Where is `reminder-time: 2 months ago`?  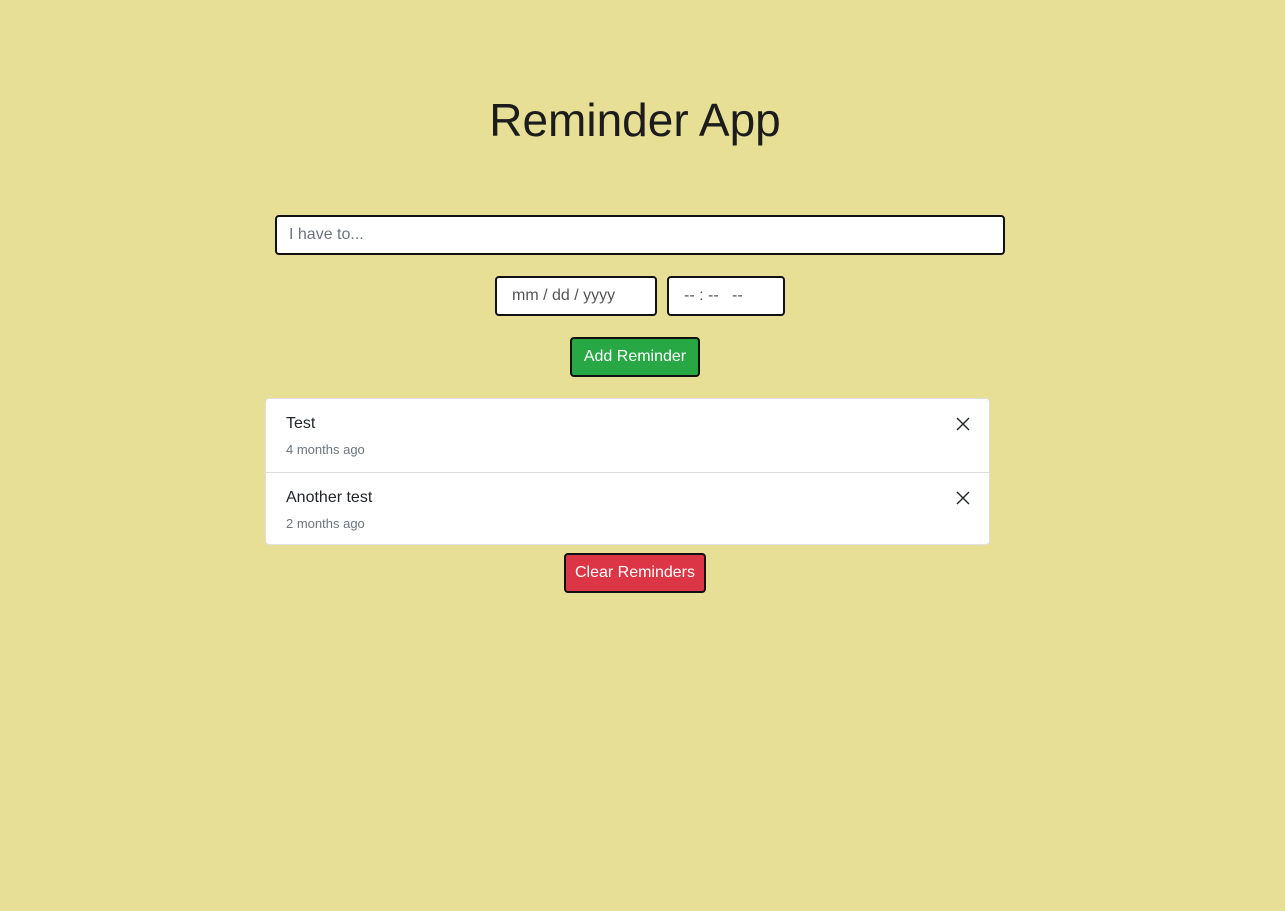 reminder-time: 2 months ago is located at coordinates (325, 523).